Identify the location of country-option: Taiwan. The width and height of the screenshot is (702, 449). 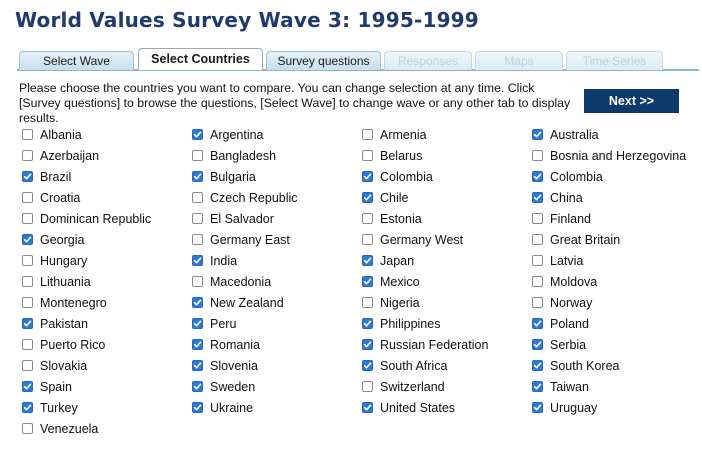
(617, 386).